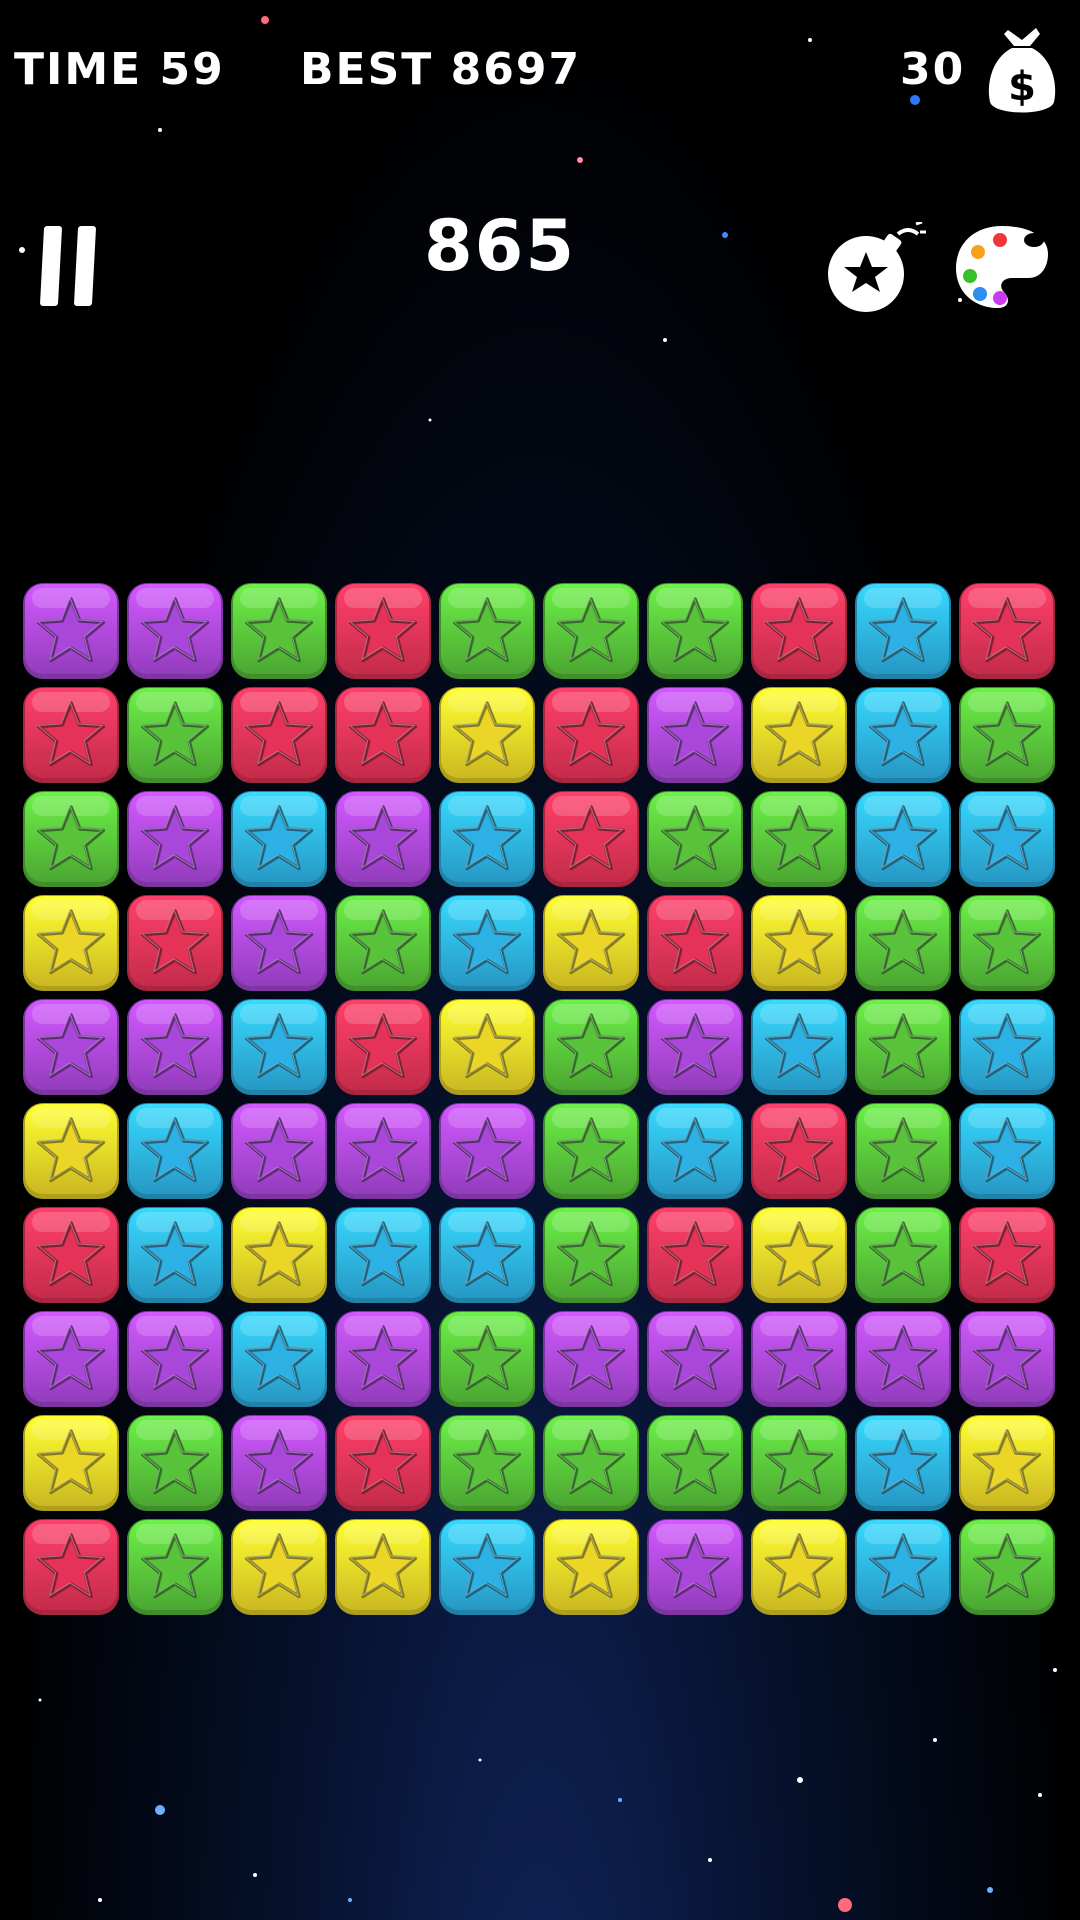 Image resolution: width=1080 pixels, height=1920 pixels. What do you see at coordinates (75, 267) in the screenshot?
I see `pause-button` at bounding box center [75, 267].